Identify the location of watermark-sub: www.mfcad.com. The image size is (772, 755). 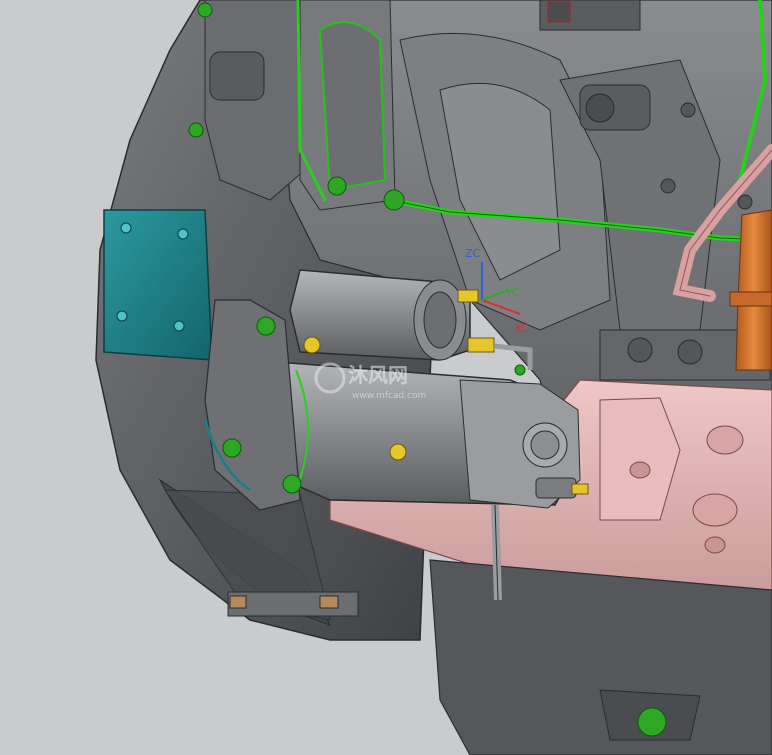
(389, 396).